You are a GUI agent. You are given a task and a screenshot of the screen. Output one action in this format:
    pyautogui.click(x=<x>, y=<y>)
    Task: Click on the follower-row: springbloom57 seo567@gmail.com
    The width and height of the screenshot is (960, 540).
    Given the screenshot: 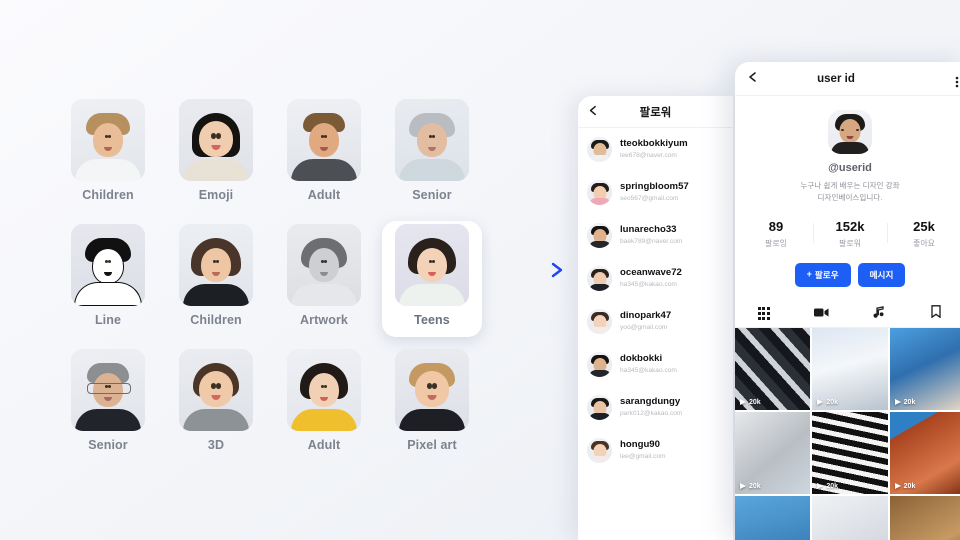 What is the action you would take?
    pyautogui.click(x=655, y=192)
    